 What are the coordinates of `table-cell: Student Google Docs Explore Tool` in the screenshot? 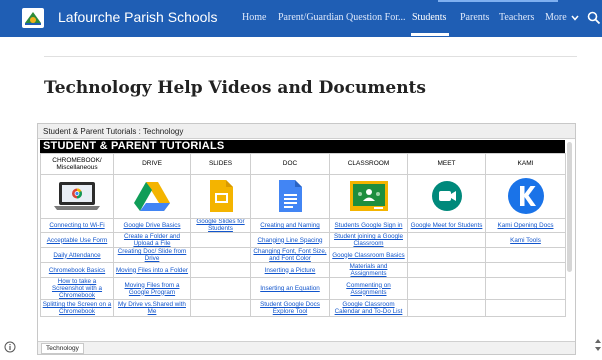 It's located at (290, 308).